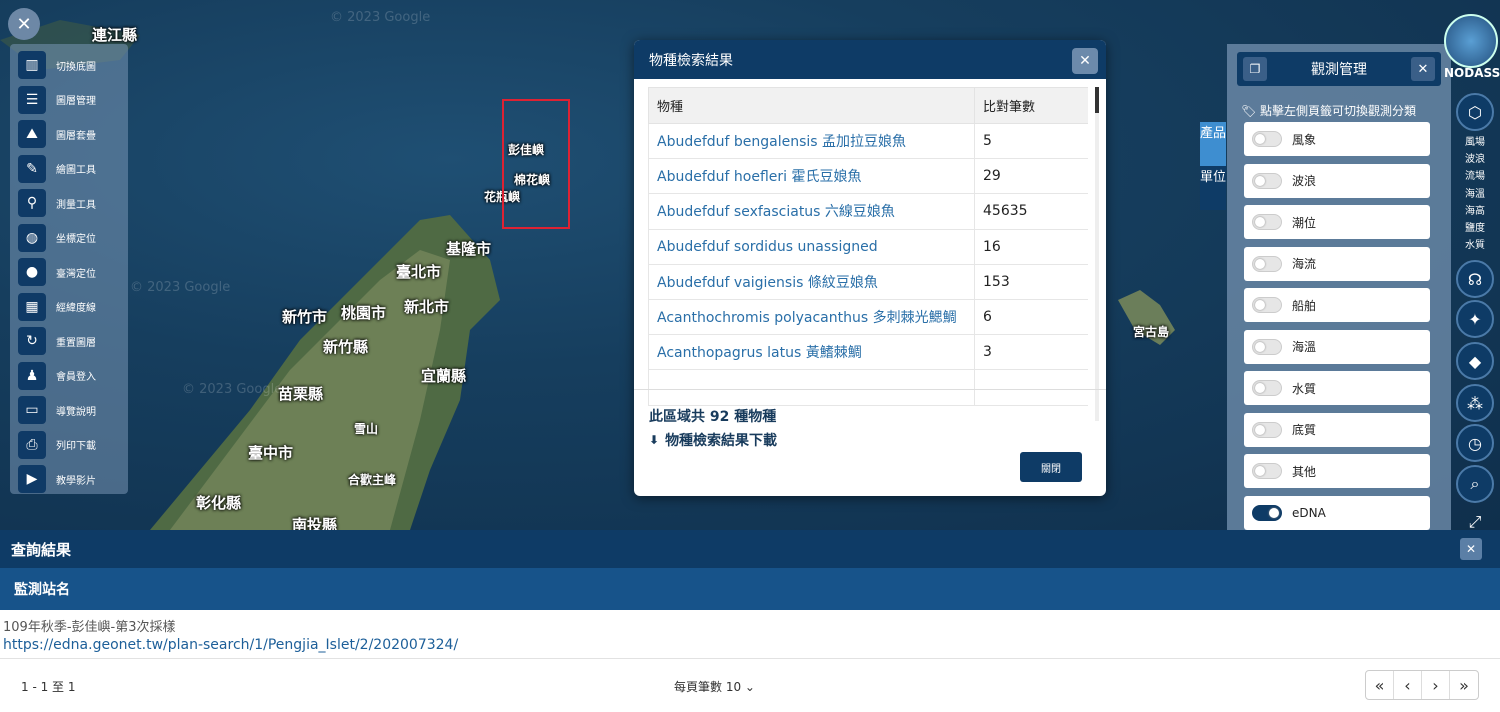 Image resolution: width=1500 pixels, height=712 pixels. What do you see at coordinates (1051, 467) in the screenshot?
I see `dialog-close-footer-button: 關閉` at bounding box center [1051, 467].